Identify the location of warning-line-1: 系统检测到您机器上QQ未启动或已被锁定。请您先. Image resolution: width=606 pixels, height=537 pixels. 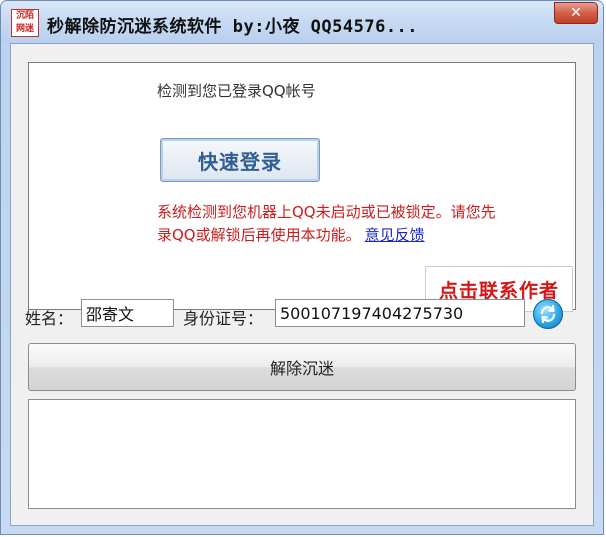
(326, 212).